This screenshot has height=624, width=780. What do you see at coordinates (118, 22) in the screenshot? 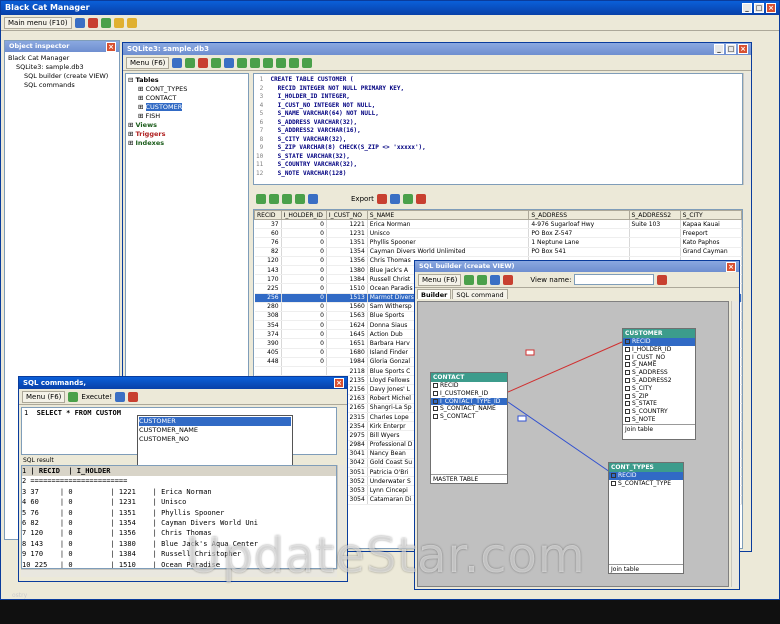
I see `settings-icon` at bounding box center [118, 22].